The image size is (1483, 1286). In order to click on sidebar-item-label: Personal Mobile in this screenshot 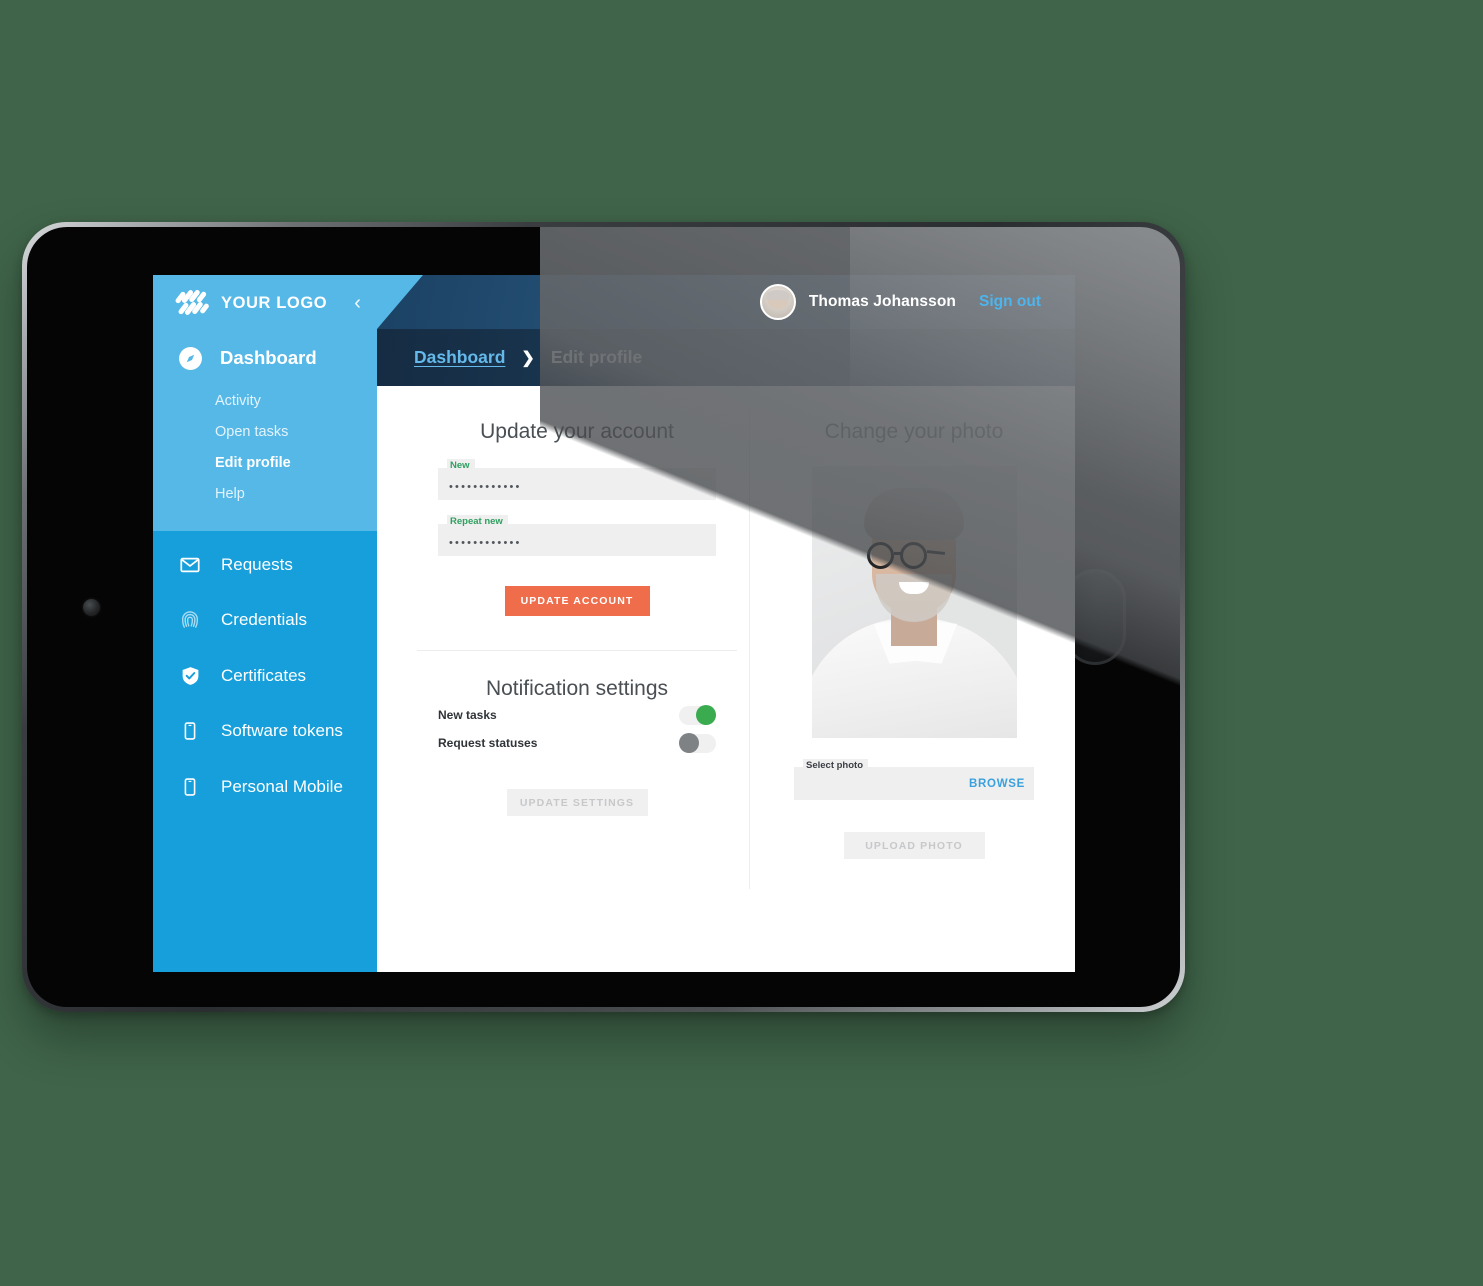, I will do `click(282, 786)`.